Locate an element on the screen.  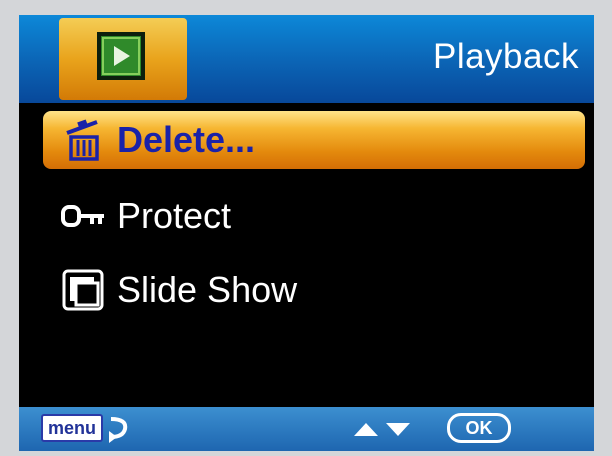
key-icon is located at coordinates (83, 216).